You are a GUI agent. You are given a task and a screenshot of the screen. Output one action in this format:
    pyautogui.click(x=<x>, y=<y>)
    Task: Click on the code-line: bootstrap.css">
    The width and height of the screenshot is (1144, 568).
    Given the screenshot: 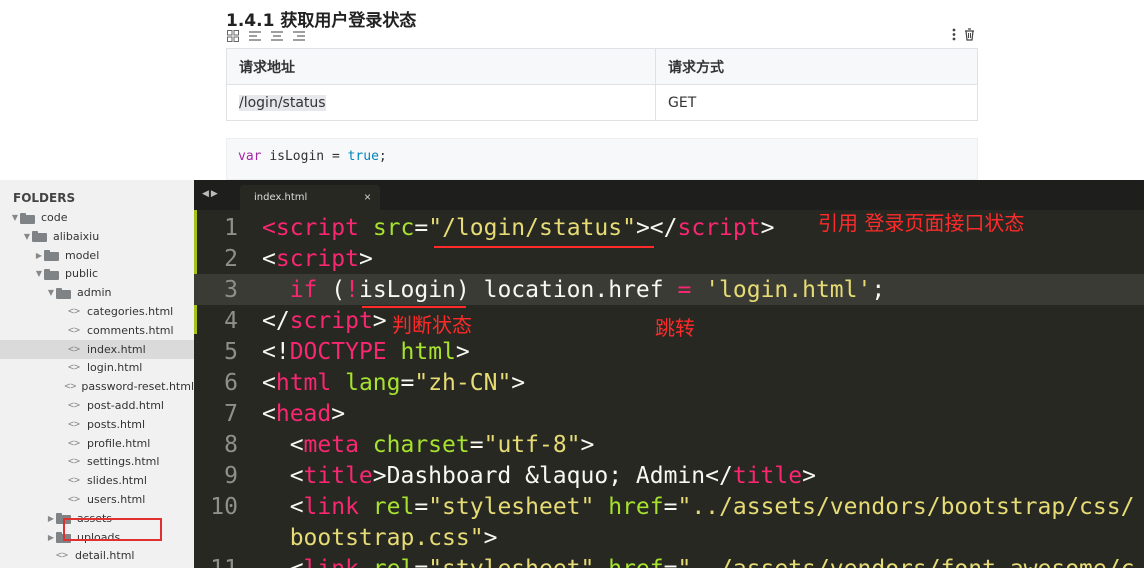 What is the action you would take?
    pyautogui.click(x=669, y=537)
    